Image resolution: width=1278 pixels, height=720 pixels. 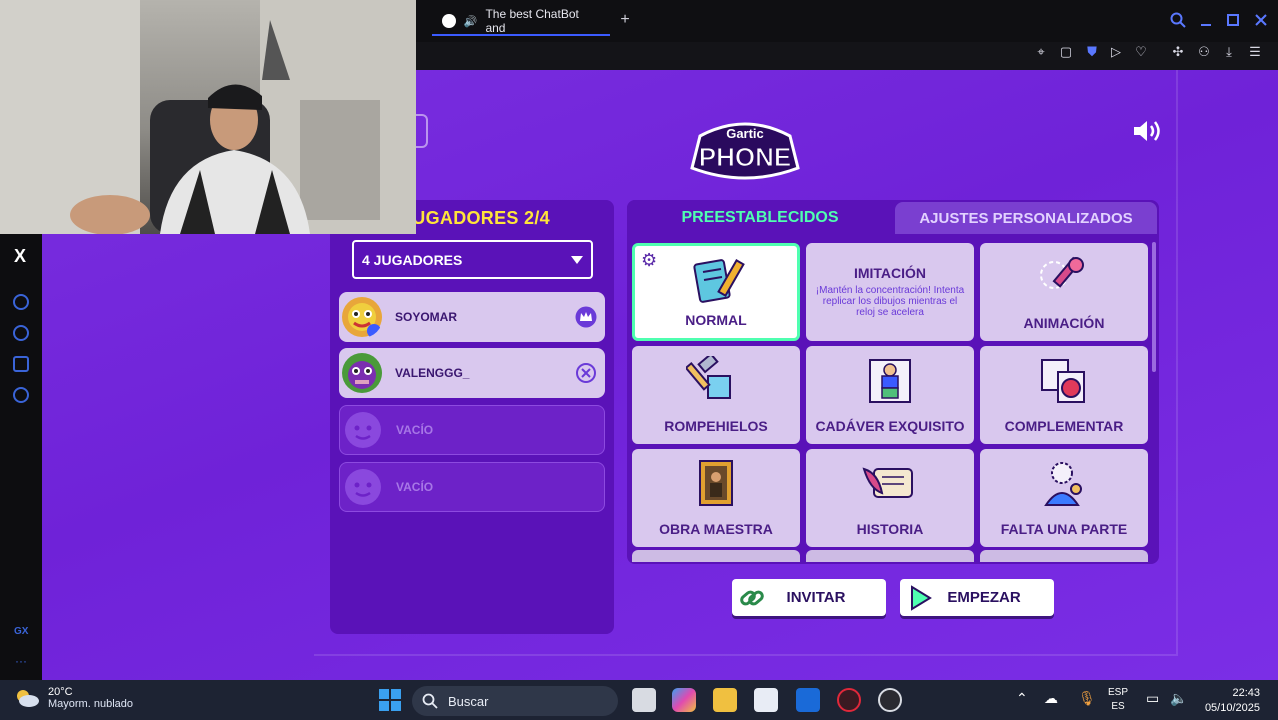 I want to click on onedrive-icon: ☁, so click(x=1051, y=698).